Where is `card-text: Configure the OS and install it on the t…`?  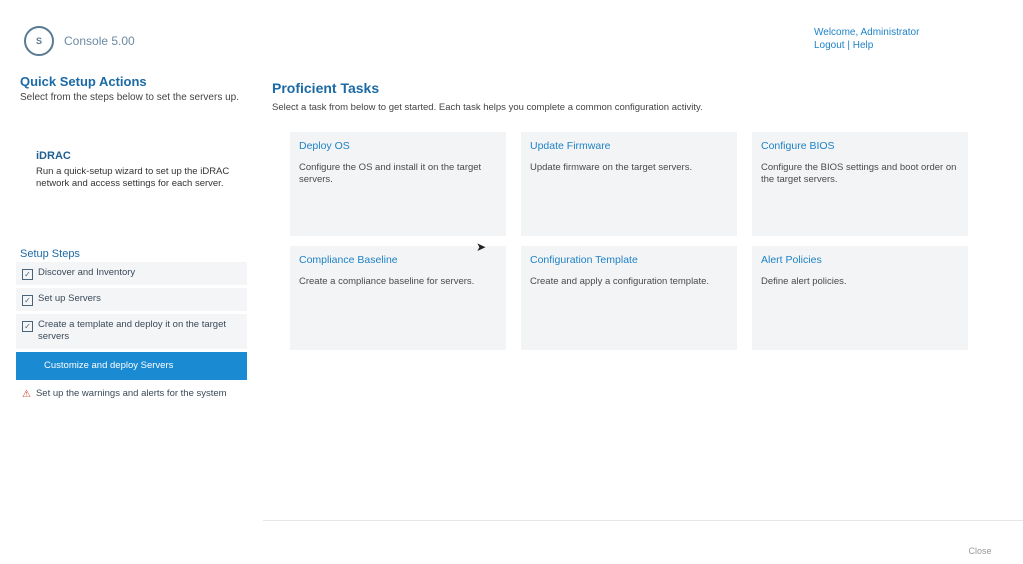 card-text: Configure the OS and install it on the t… is located at coordinates (390, 174).